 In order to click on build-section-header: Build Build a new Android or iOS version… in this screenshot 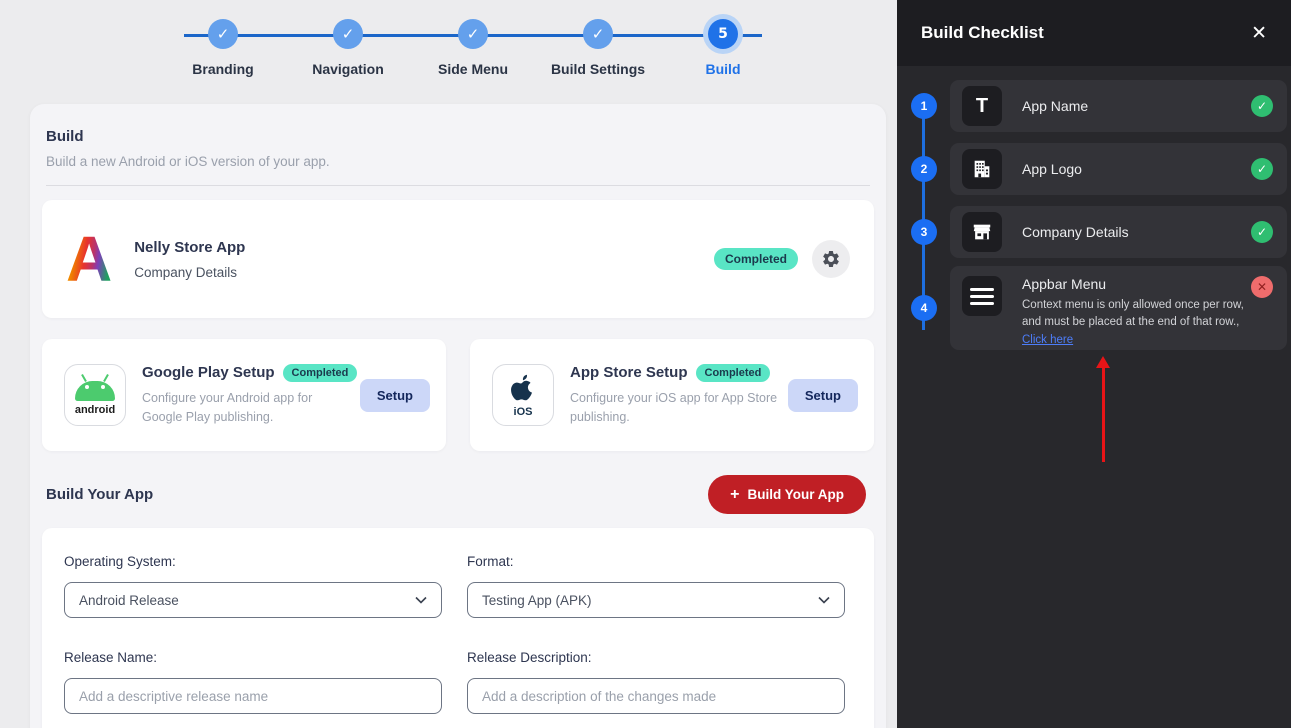, I will do `click(458, 145)`.